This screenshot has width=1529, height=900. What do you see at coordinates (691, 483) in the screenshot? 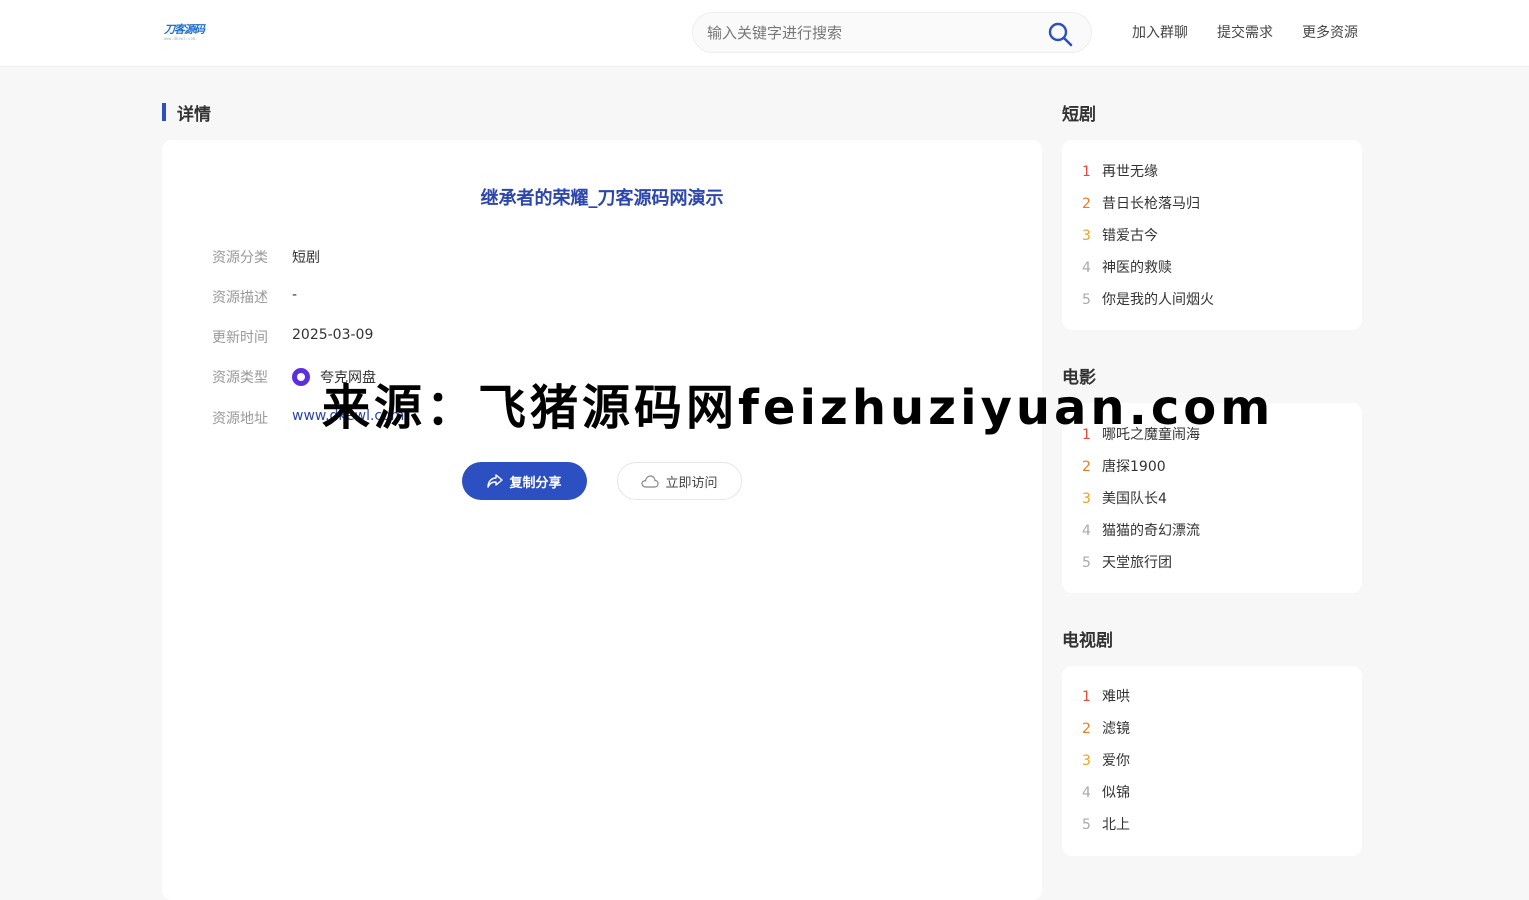
I see `visit-now-label: 立即访问` at bounding box center [691, 483].